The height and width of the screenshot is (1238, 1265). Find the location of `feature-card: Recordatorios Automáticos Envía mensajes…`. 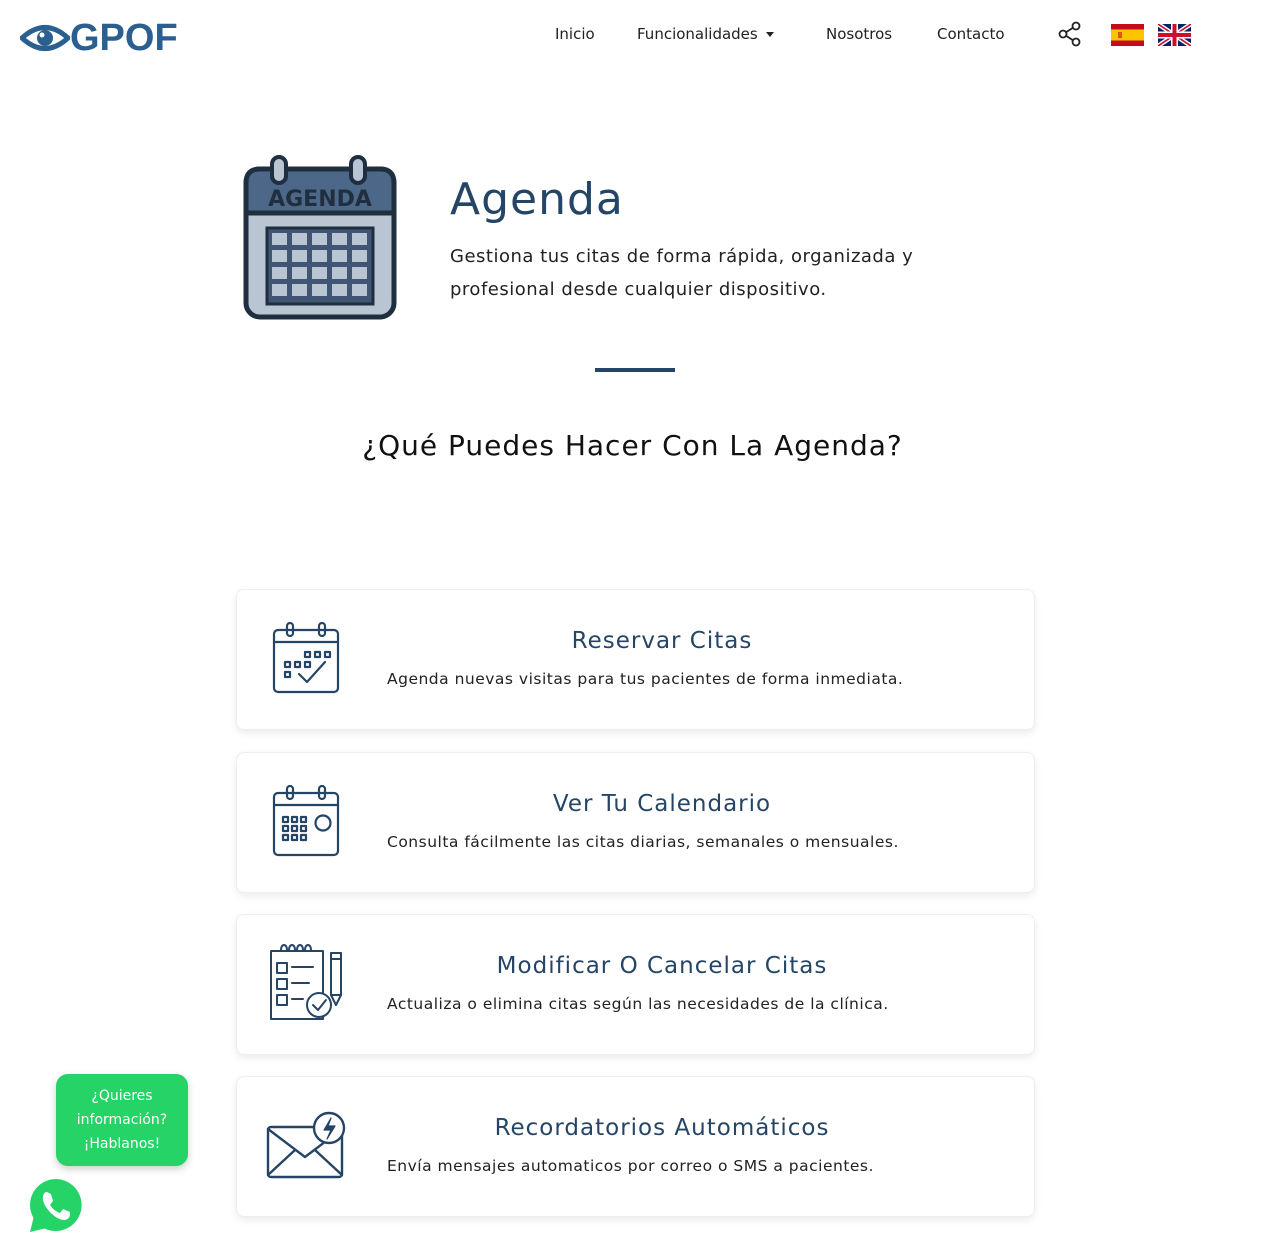

feature-card: Recordatorios Automáticos Envía mensajes… is located at coordinates (635, 1146).